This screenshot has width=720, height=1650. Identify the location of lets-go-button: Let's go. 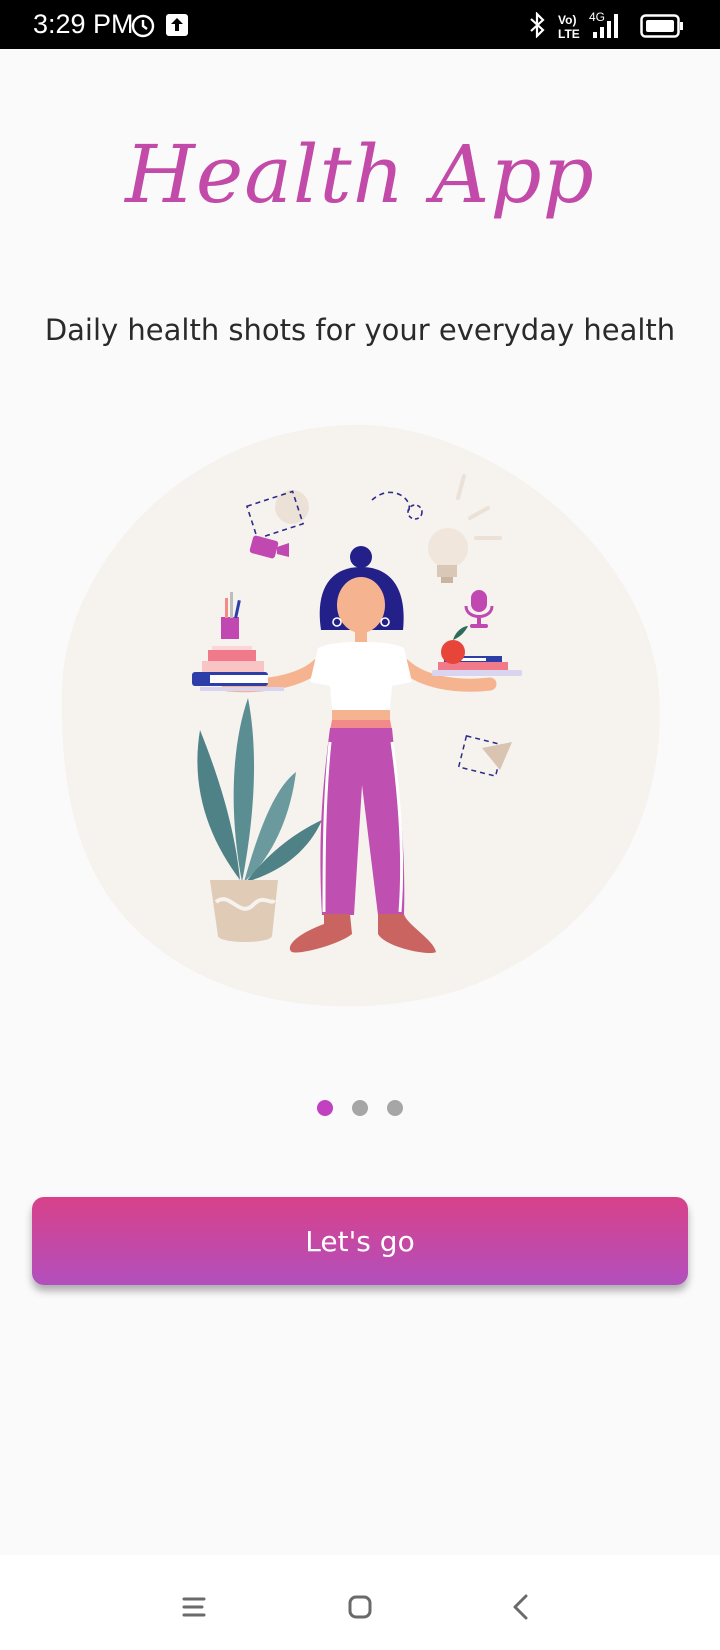
(360, 1241).